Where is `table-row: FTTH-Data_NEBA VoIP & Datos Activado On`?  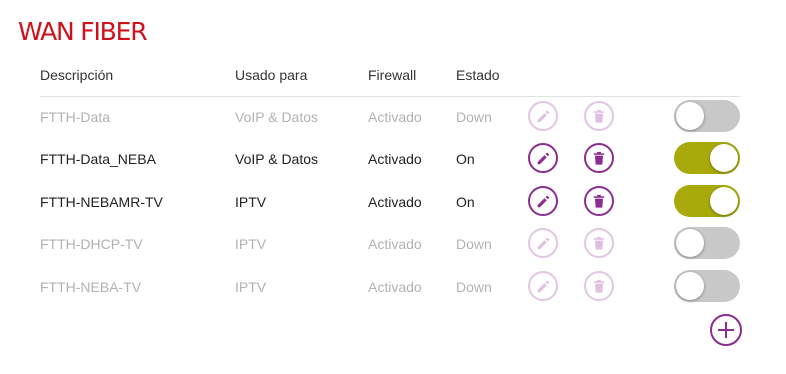
table-row: FTTH-Data_NEBA VoIP & Datos Activado On is located at coordinates (393, 160).